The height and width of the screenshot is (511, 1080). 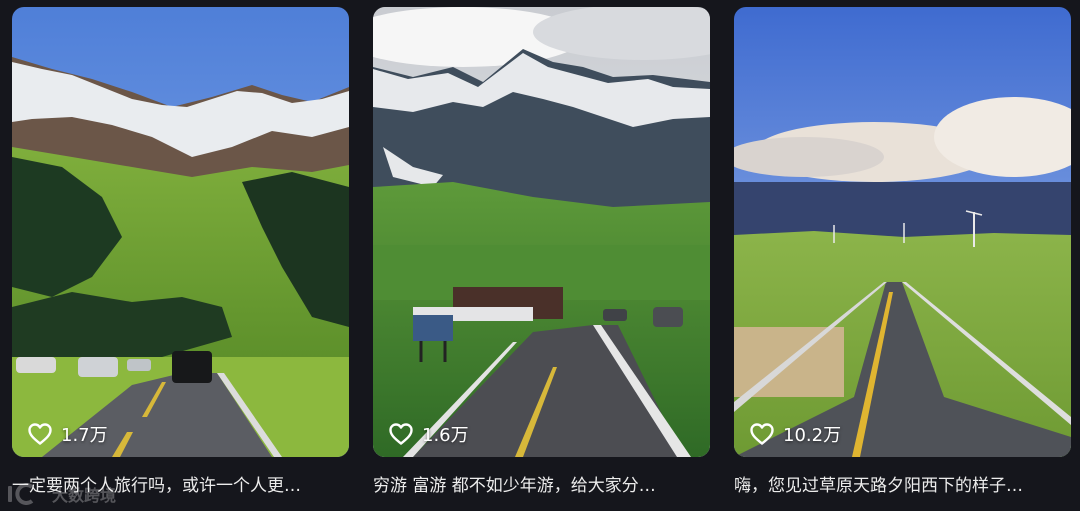 I want to click on like-count: 10.2万, so click(x=795, y=434).